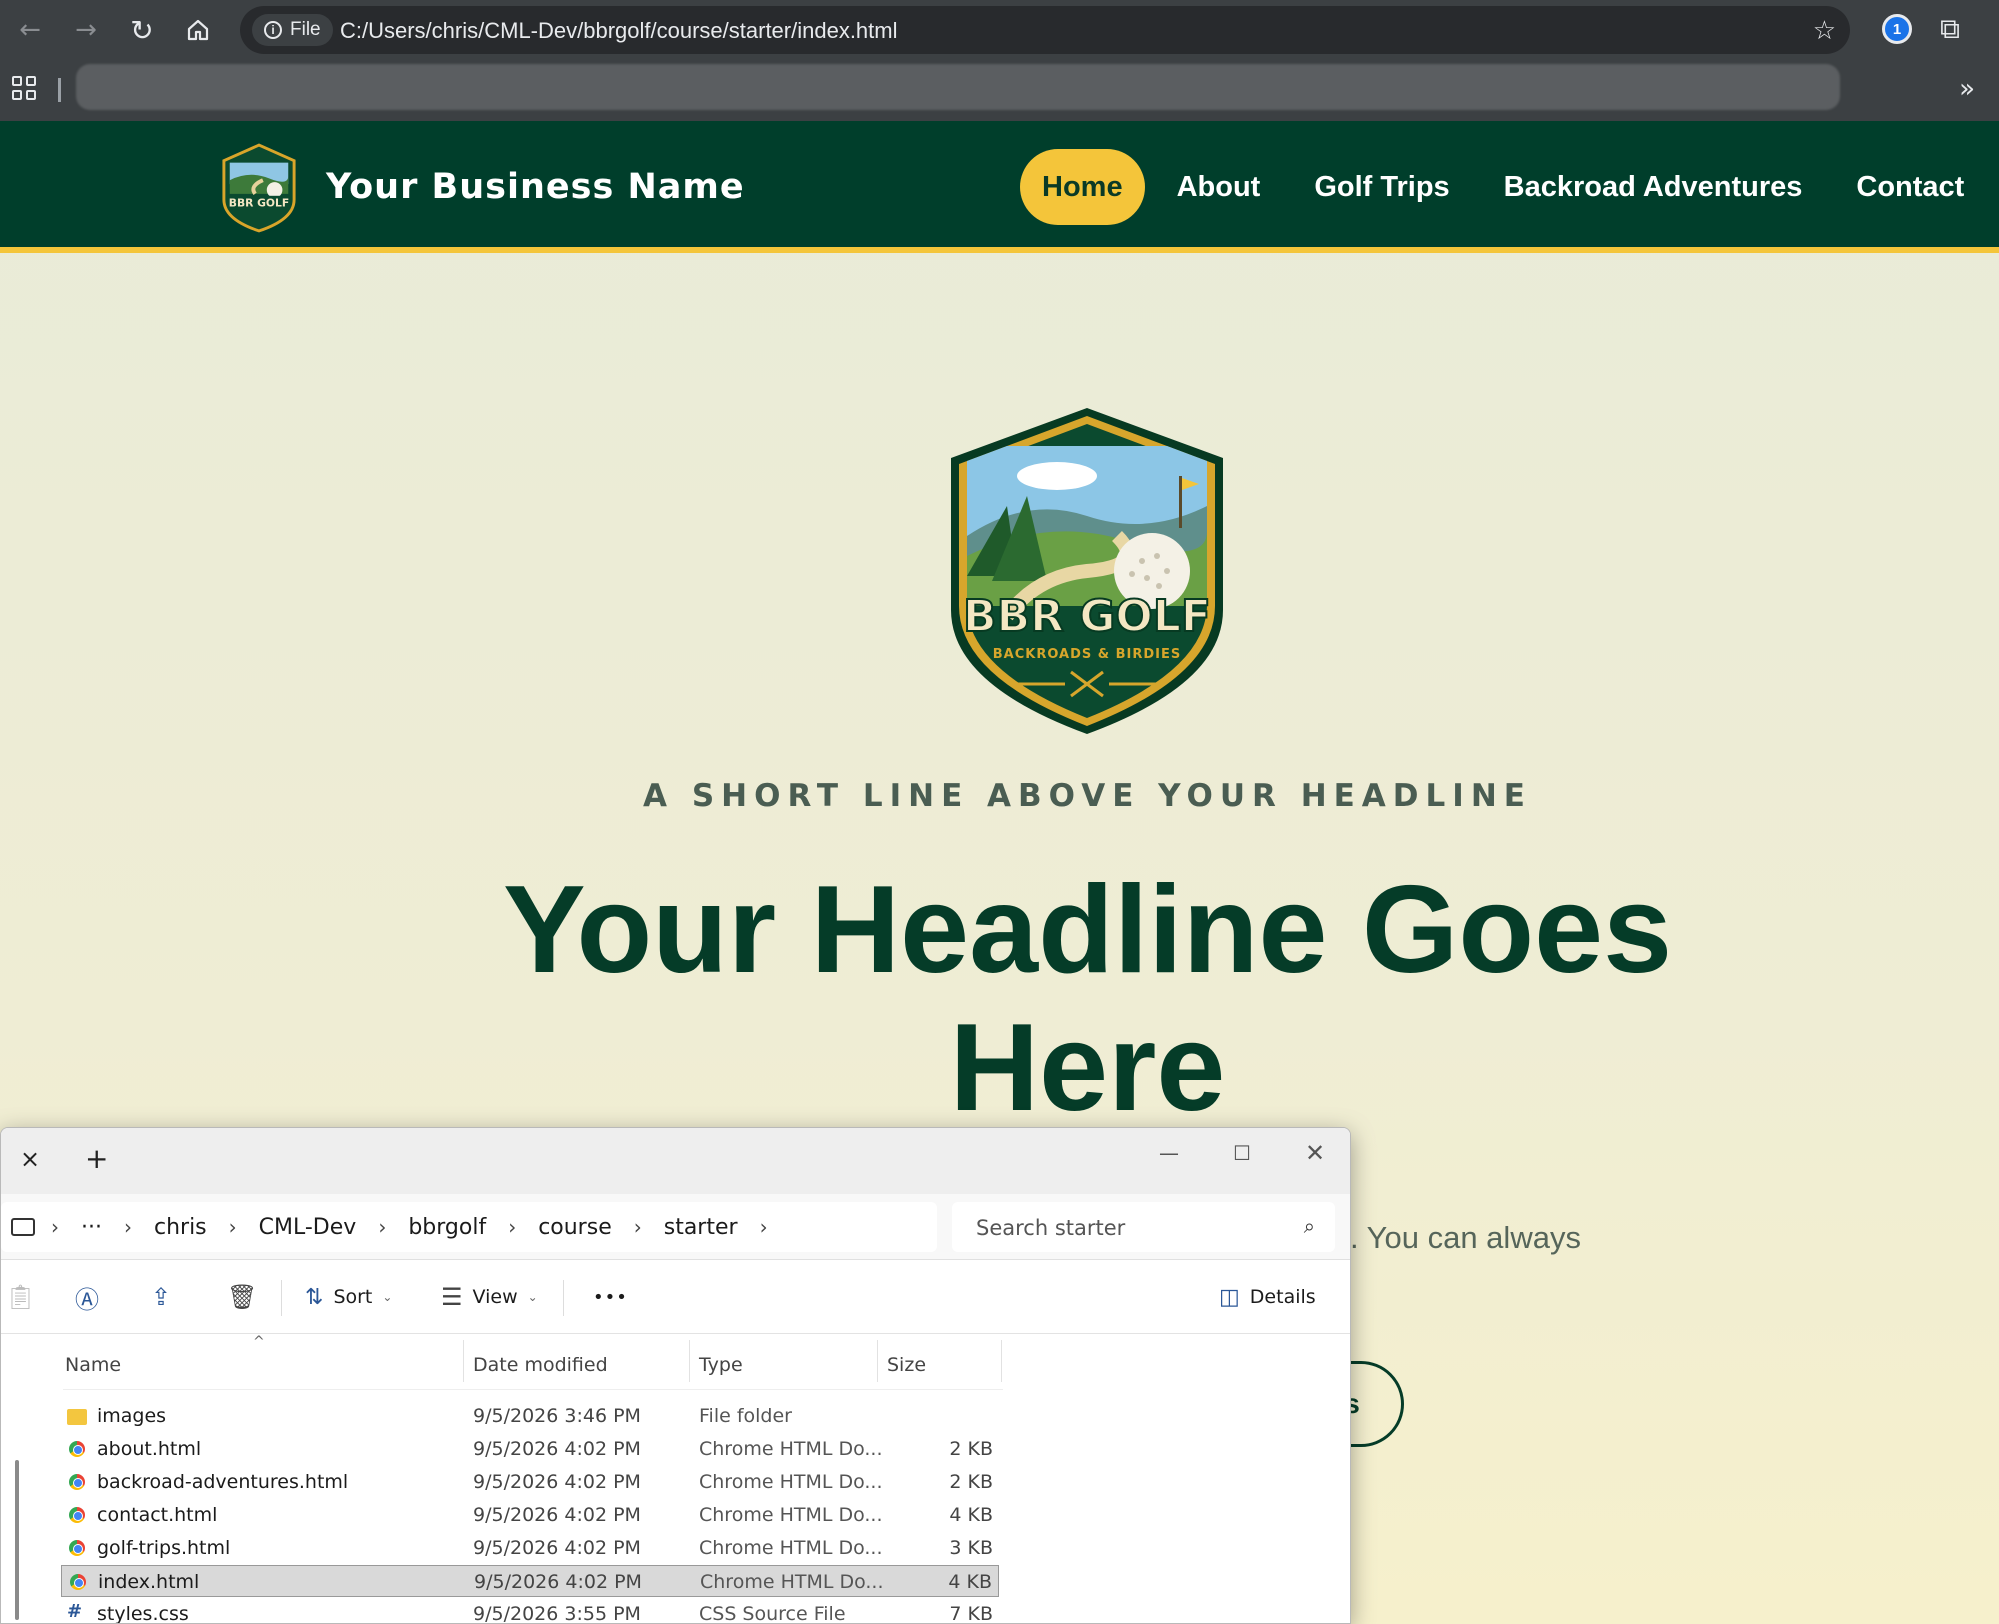  Describe the element at coordinates (1169, 1153) in the screenshot. I see `minimize-icon: —` at that location.